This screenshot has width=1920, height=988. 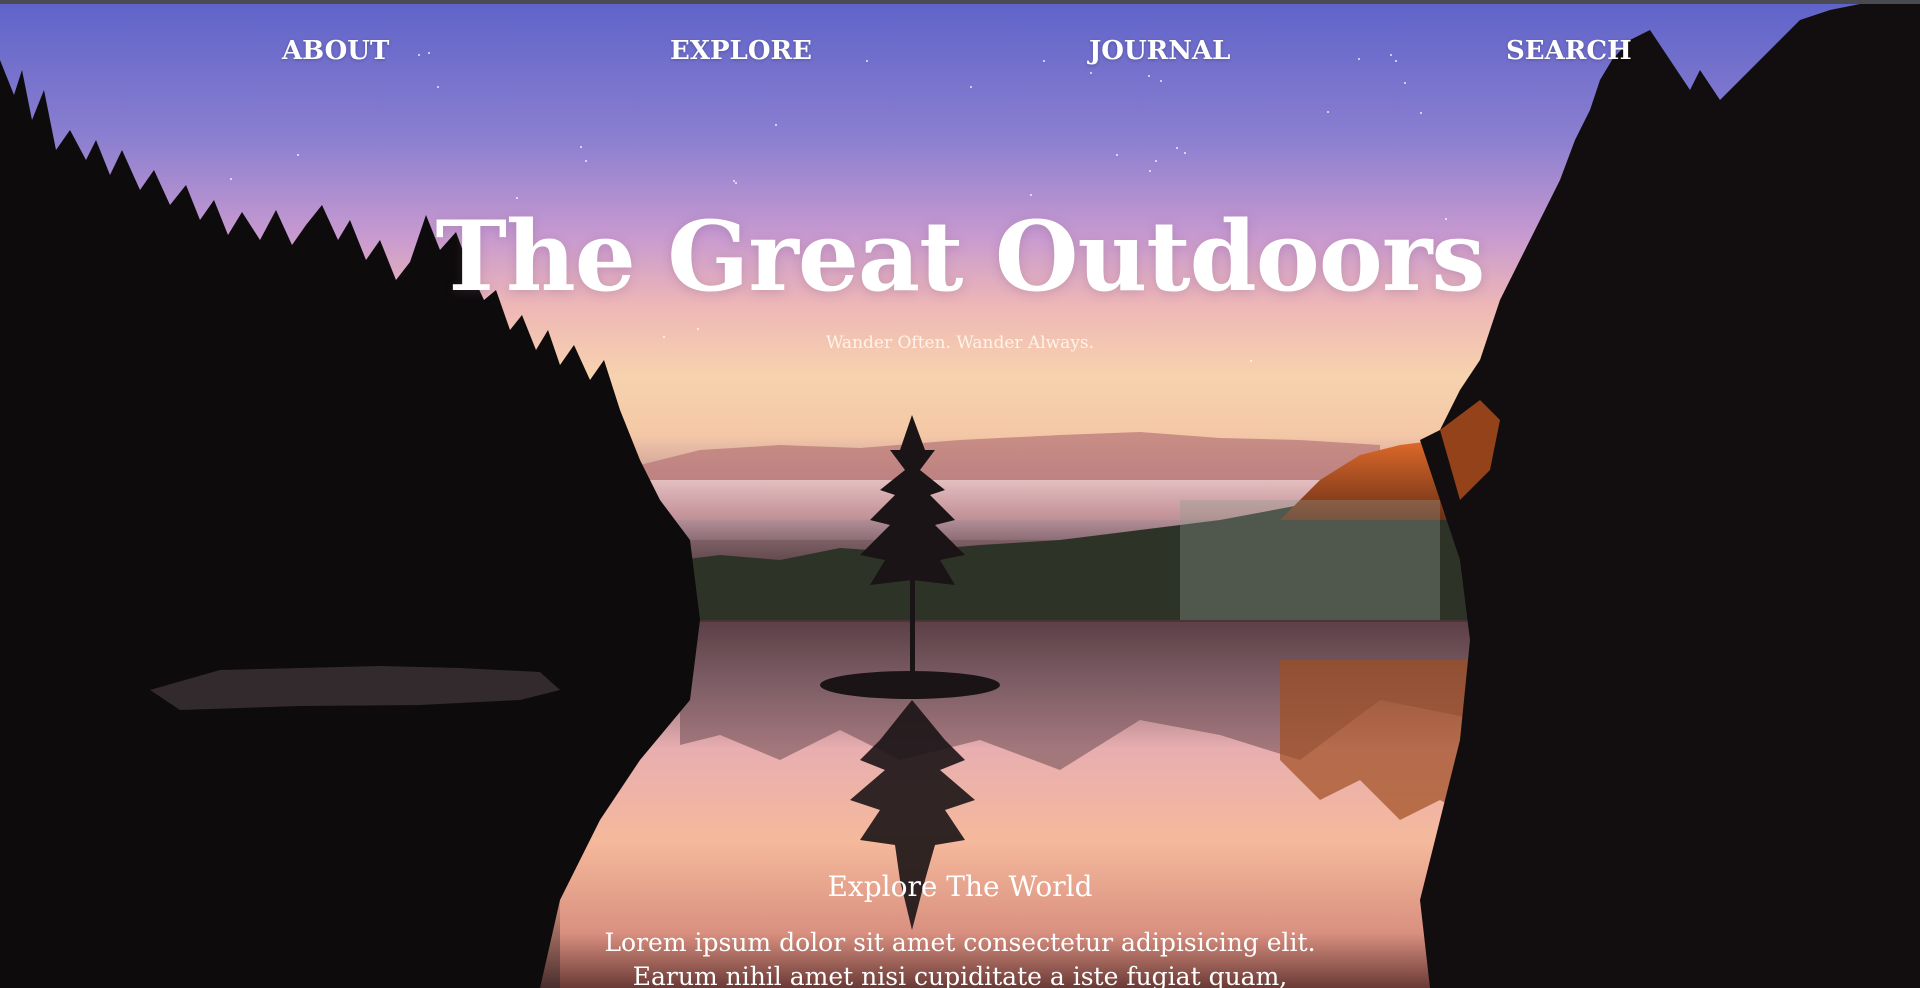 What do you see at coordinates (335, 51) in the screenshot?
I see `nav-link-about: ABOUT` at bounding box center [335, 51].